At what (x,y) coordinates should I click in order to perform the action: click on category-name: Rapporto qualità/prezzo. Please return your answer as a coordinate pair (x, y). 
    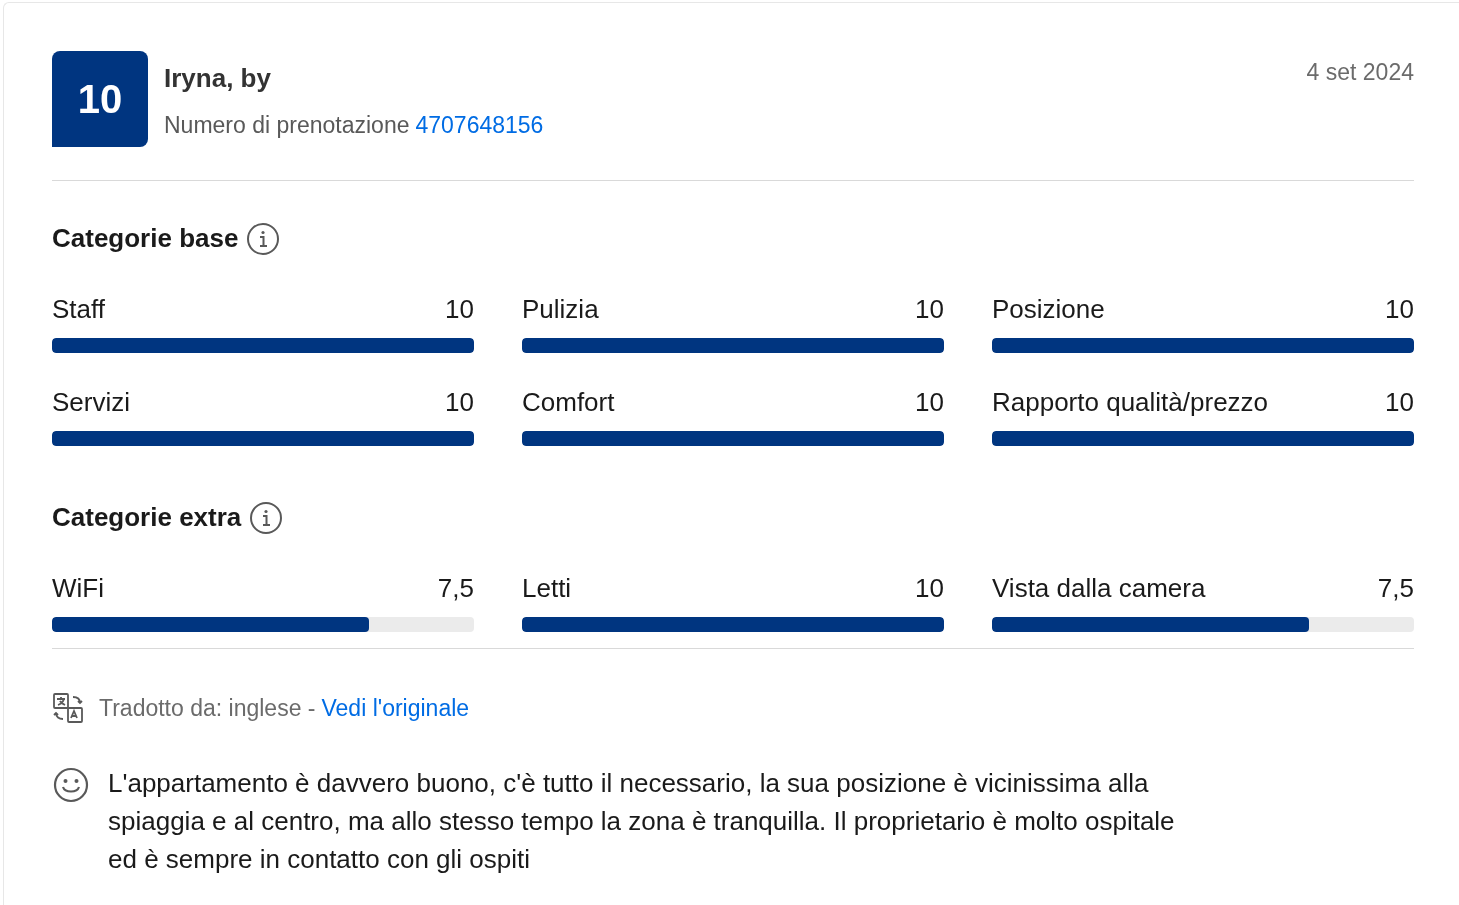
    Looking at the image, I should click on (1130, 402).